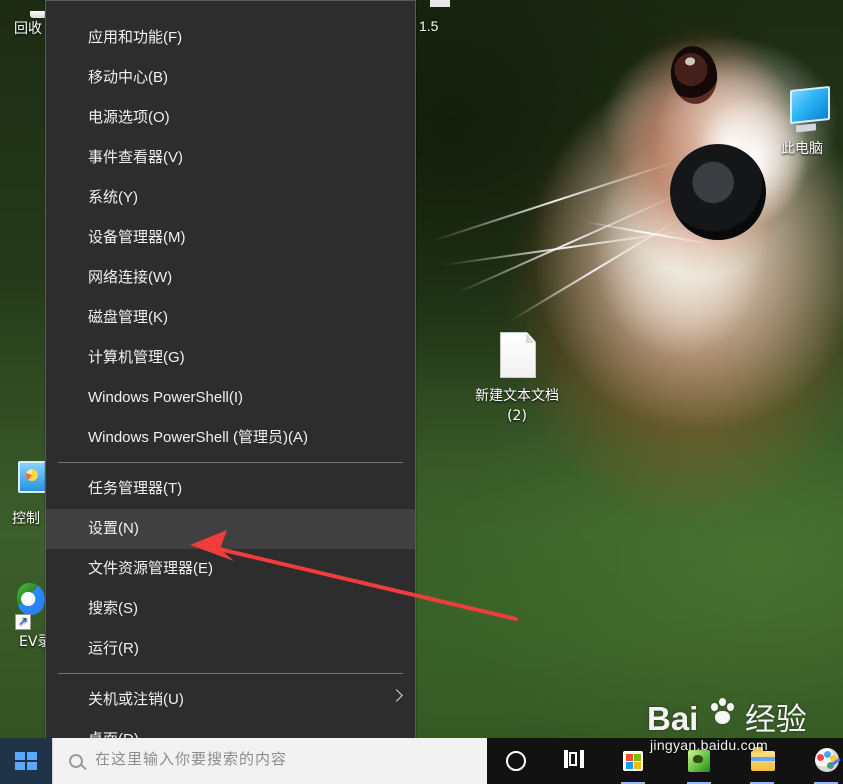 This screenshot has height=784, width=843. I want to click on search-icon, so click(76, 761).